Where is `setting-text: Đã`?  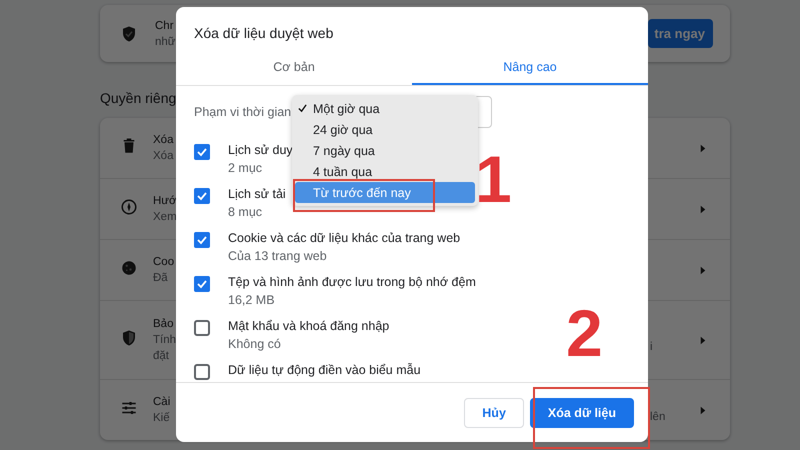 setting-text: Đã is located at coordinates (160, 278).